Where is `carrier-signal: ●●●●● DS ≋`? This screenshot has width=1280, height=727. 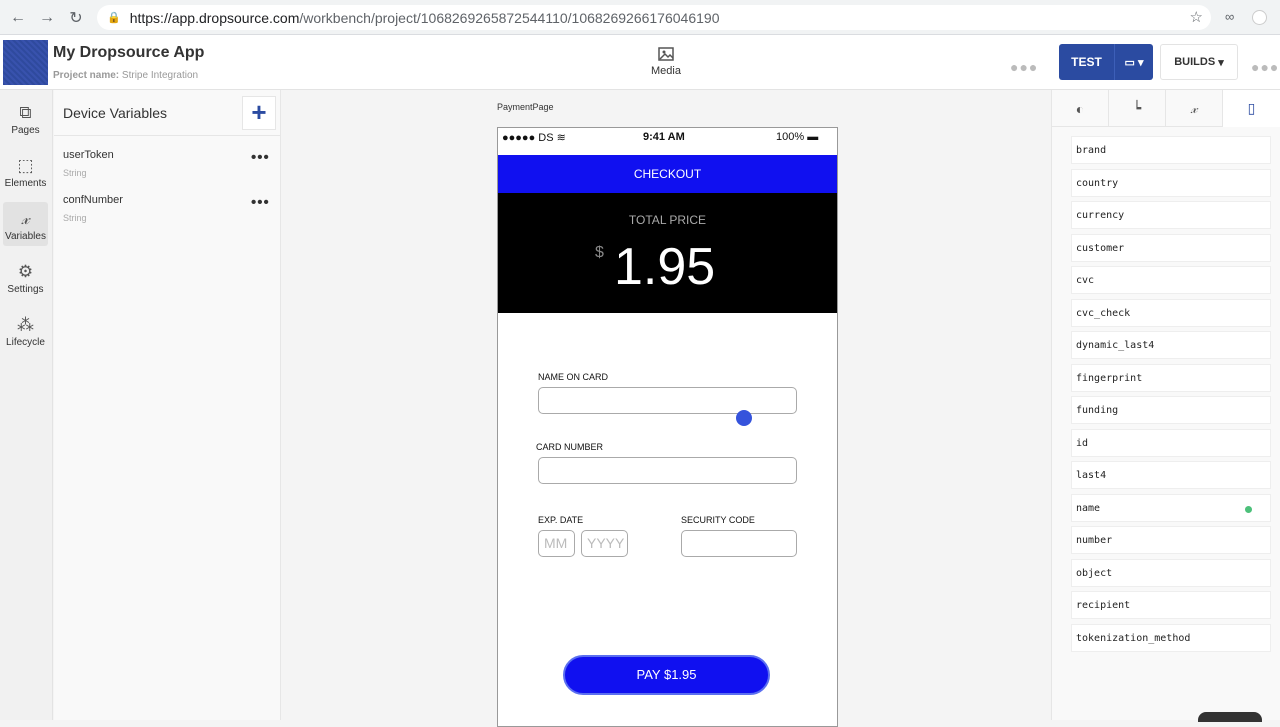
carrier-signal: ●●●●● DS ≋ is located at coordinates (534, 137).